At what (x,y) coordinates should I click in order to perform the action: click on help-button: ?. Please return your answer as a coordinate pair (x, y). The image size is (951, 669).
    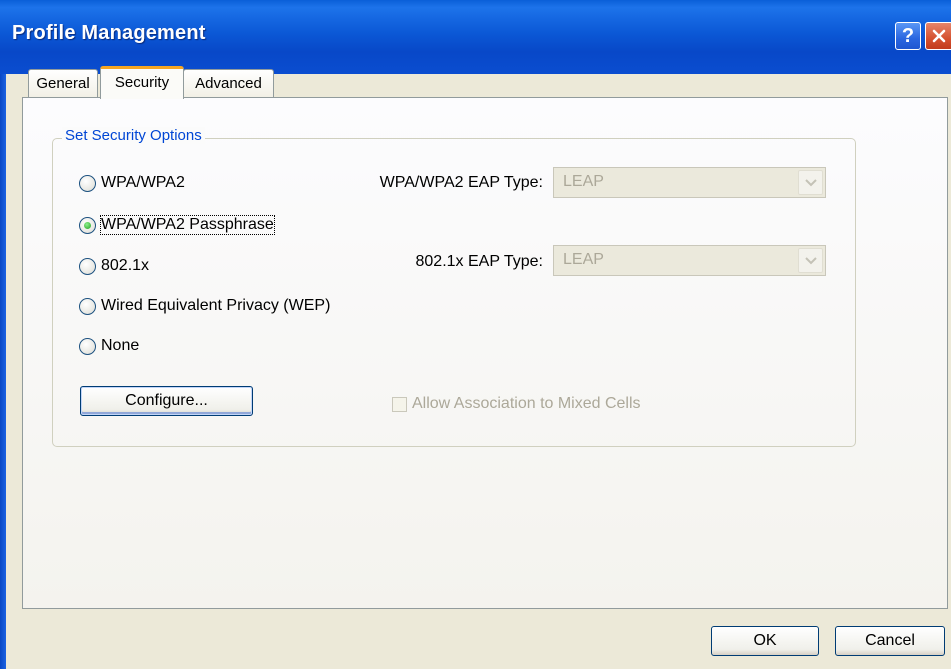
    Looking at the image, I should click on (908, 36).